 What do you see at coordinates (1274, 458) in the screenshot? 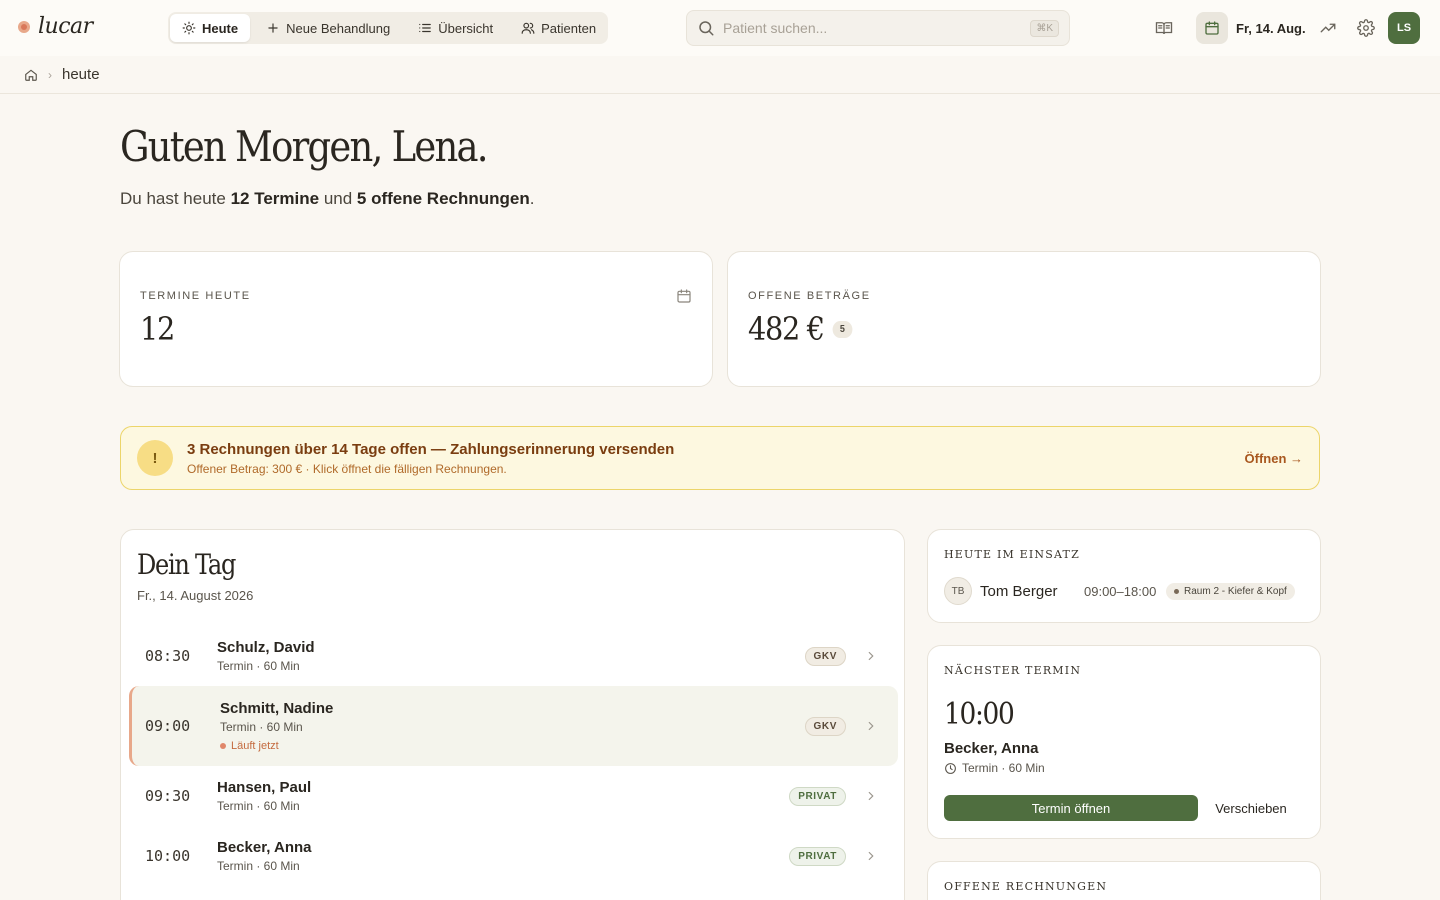
I see `alert-open-link: Öffnen →` at bounding box center [1274, 458].